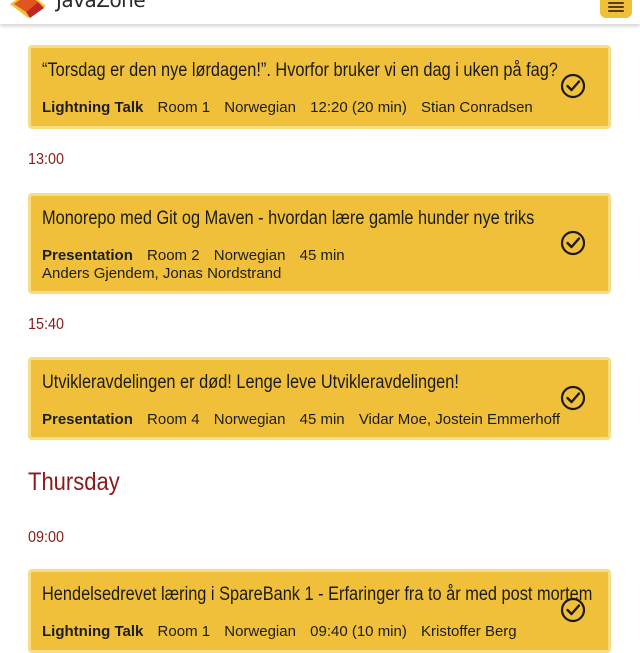 The image size is (640, 653). What do you see at coordinates (459, 419) in the screenshot?
I see `talk-speakers: Vidar Moe, Jostein Emmerhoff` at bounding box center [459, 419].